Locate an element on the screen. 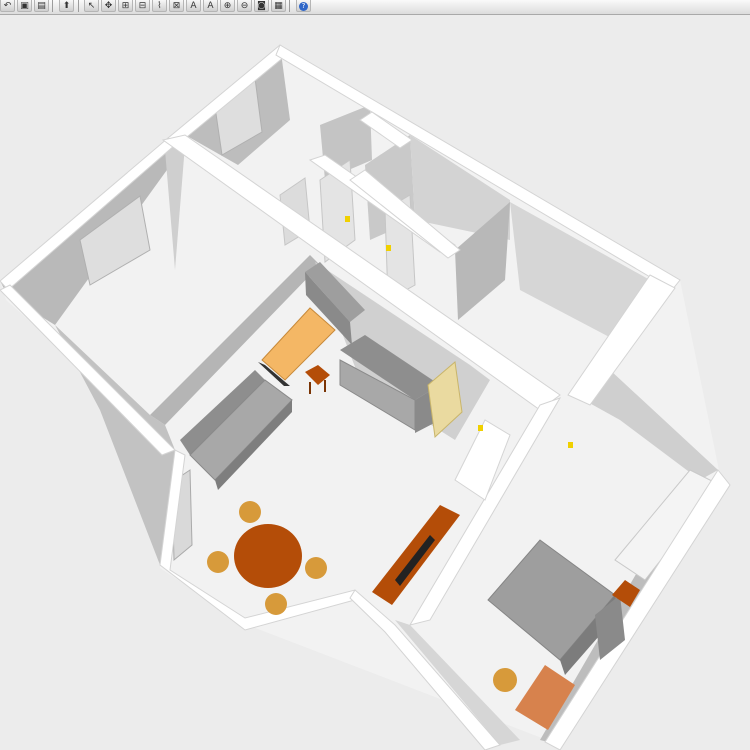 The image size is (750, 750). polyline-icon: ⌇ is located at coordinates (159, 6).